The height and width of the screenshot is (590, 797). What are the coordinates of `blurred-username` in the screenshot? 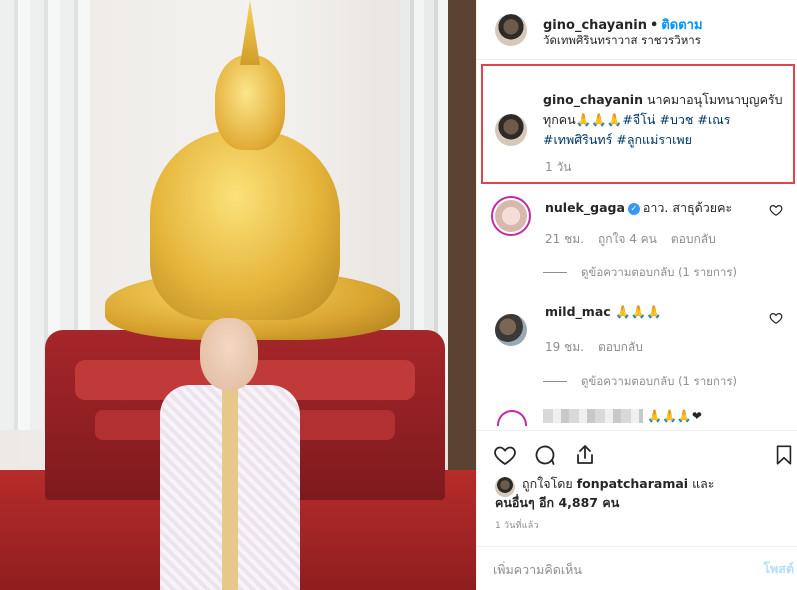 It's located at (593, 416).